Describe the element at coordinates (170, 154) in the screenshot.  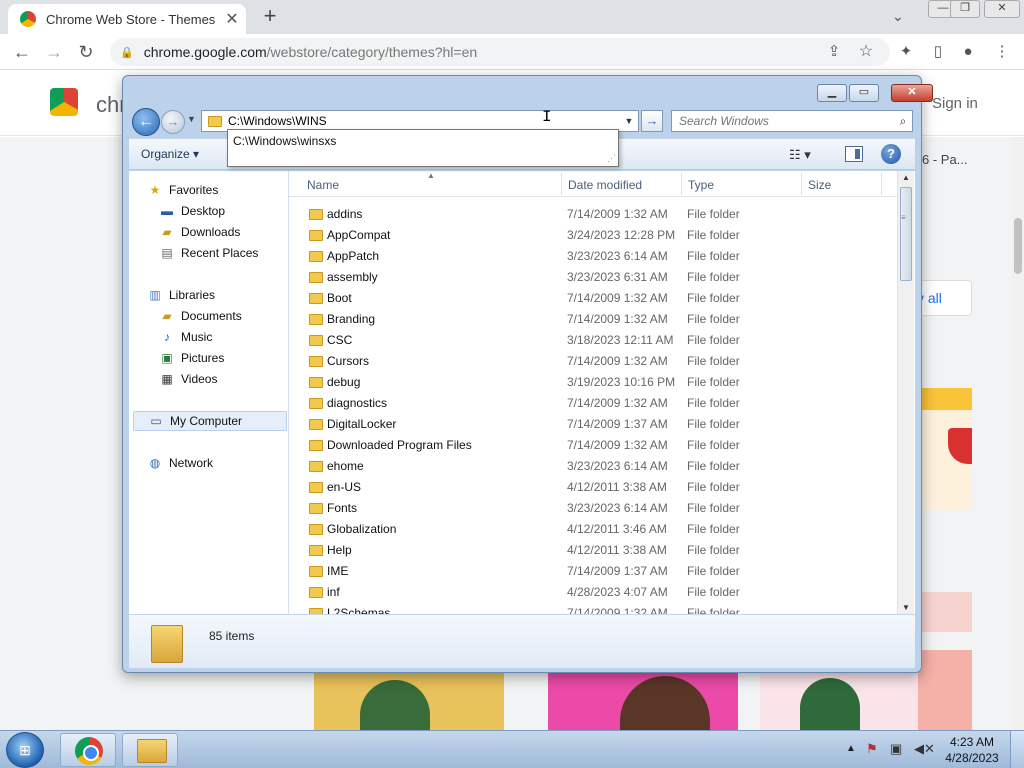
I see `organize-button: Organize ▾` at that location.